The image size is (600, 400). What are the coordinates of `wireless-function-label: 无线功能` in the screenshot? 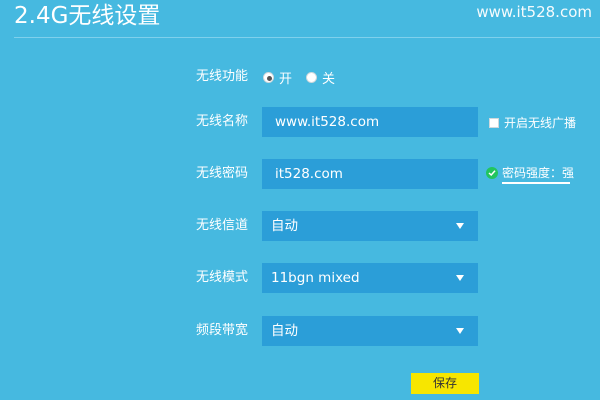 It's located at (222, 76).